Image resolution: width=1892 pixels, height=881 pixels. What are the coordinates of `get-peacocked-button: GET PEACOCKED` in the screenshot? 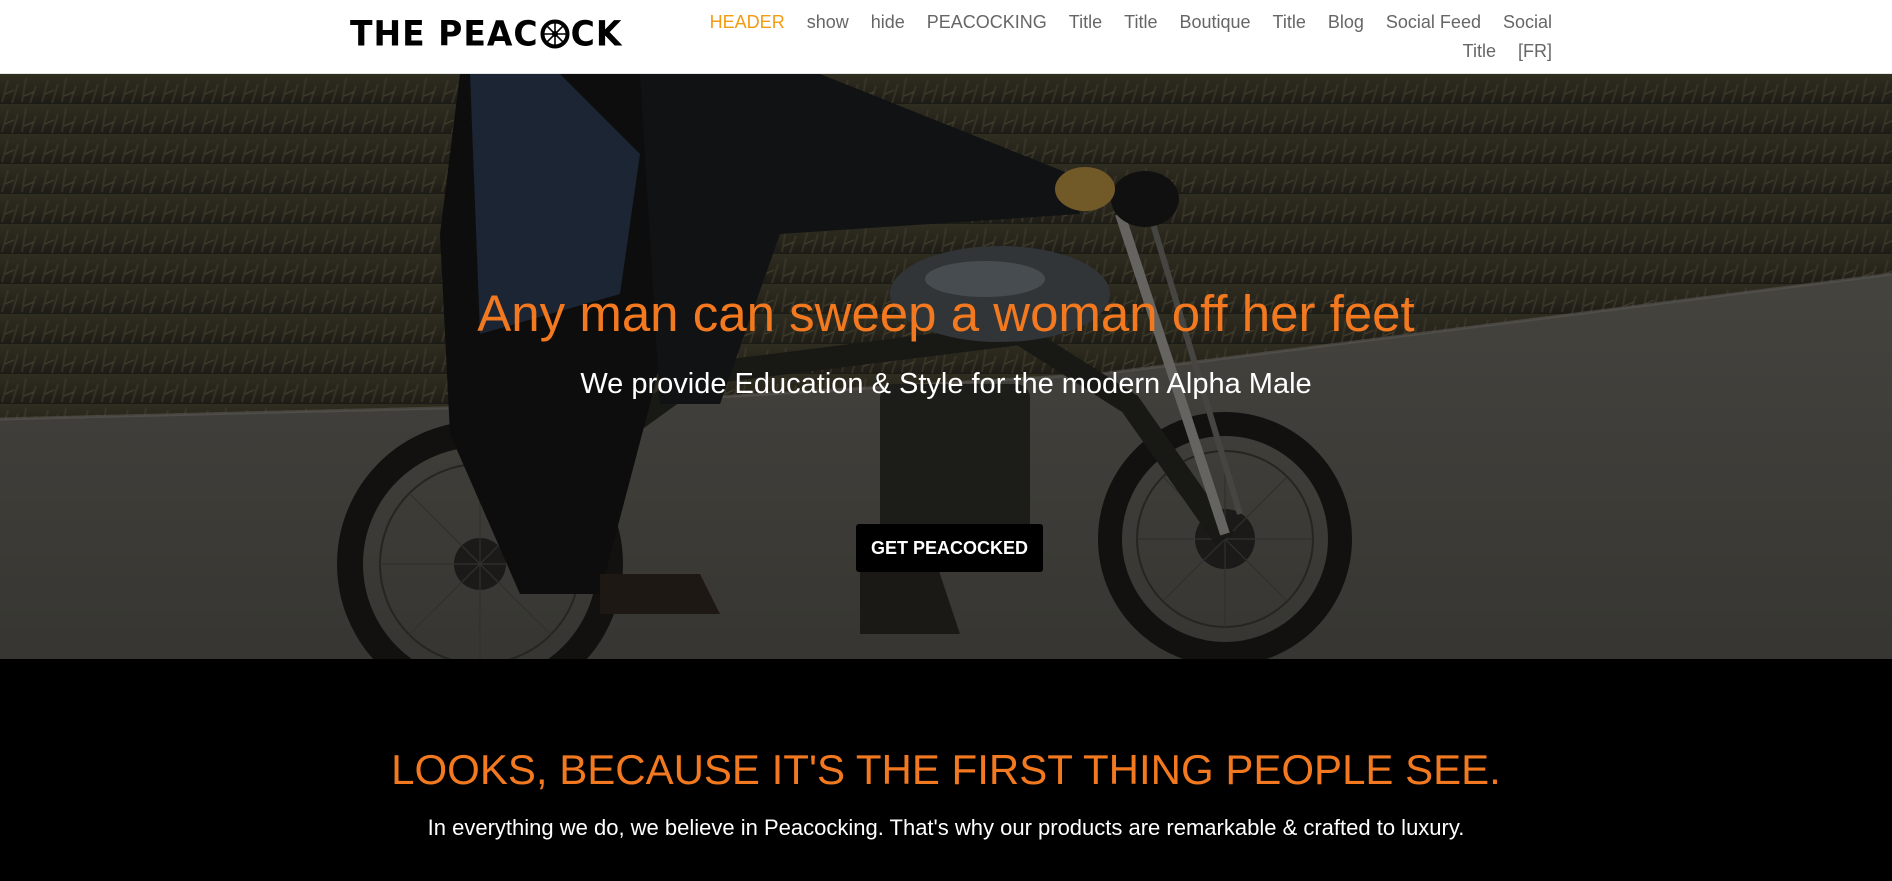 It's located at (949, 548).